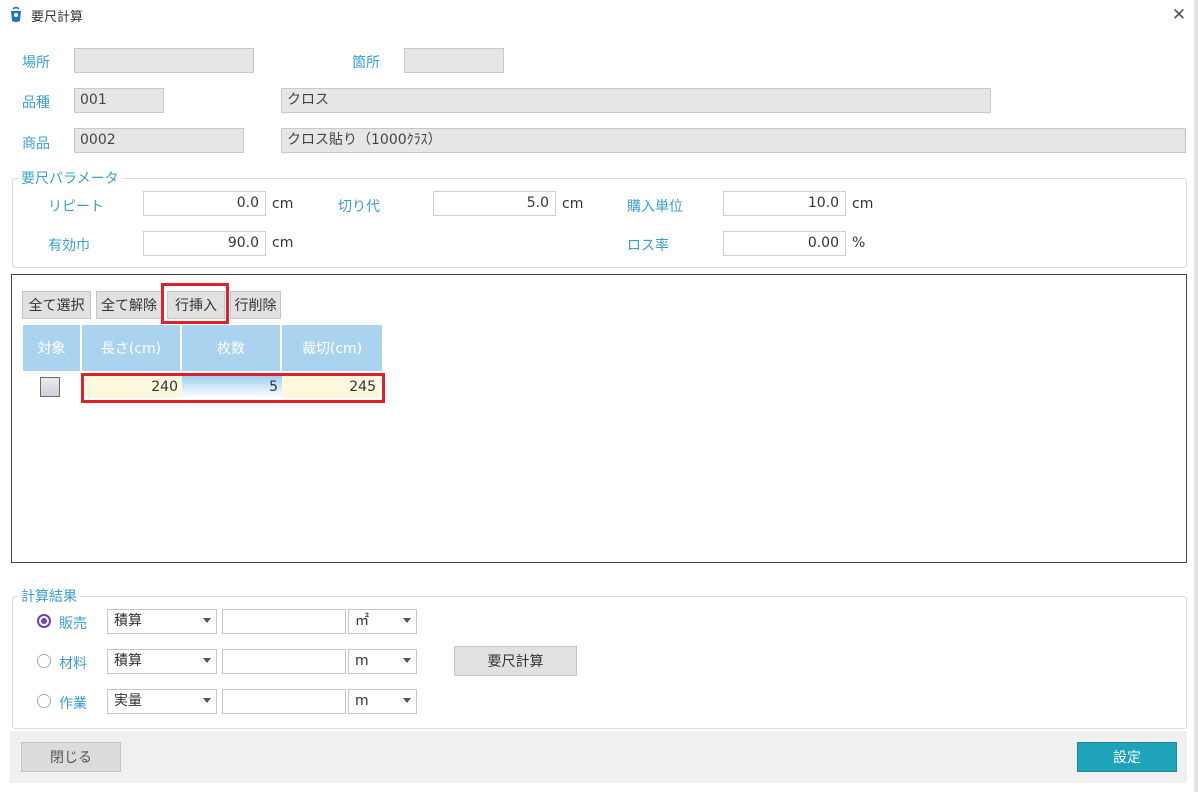  Describe the element at coordinates (195, 303) in the screenshot. I see `insert-row-highlight` at that location.